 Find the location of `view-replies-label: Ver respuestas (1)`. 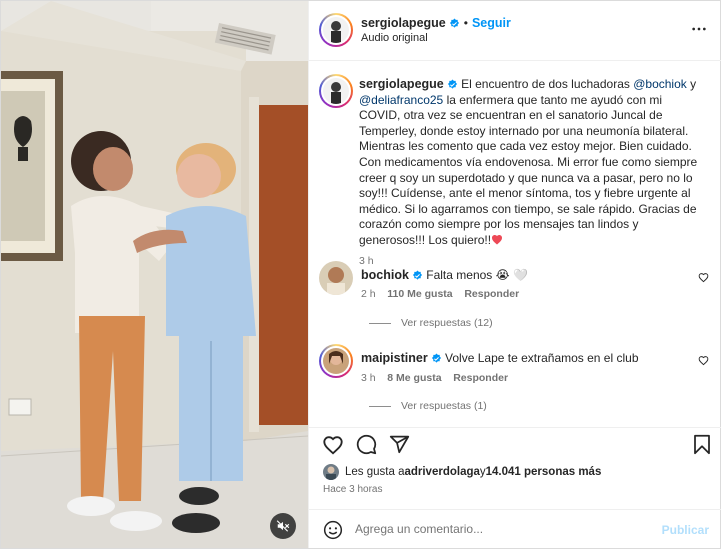

view-replies-label: Ver respuestas (1) is located at coordinates (444, 406).